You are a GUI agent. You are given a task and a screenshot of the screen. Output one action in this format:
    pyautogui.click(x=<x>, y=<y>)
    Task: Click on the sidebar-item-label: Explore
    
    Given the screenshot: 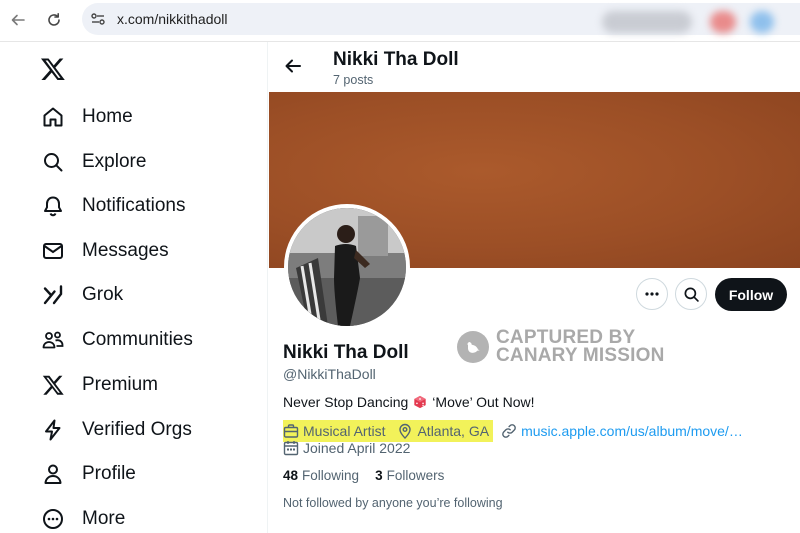 What is the action you would take?
    pyautogui.click(x=114, y=161)
    